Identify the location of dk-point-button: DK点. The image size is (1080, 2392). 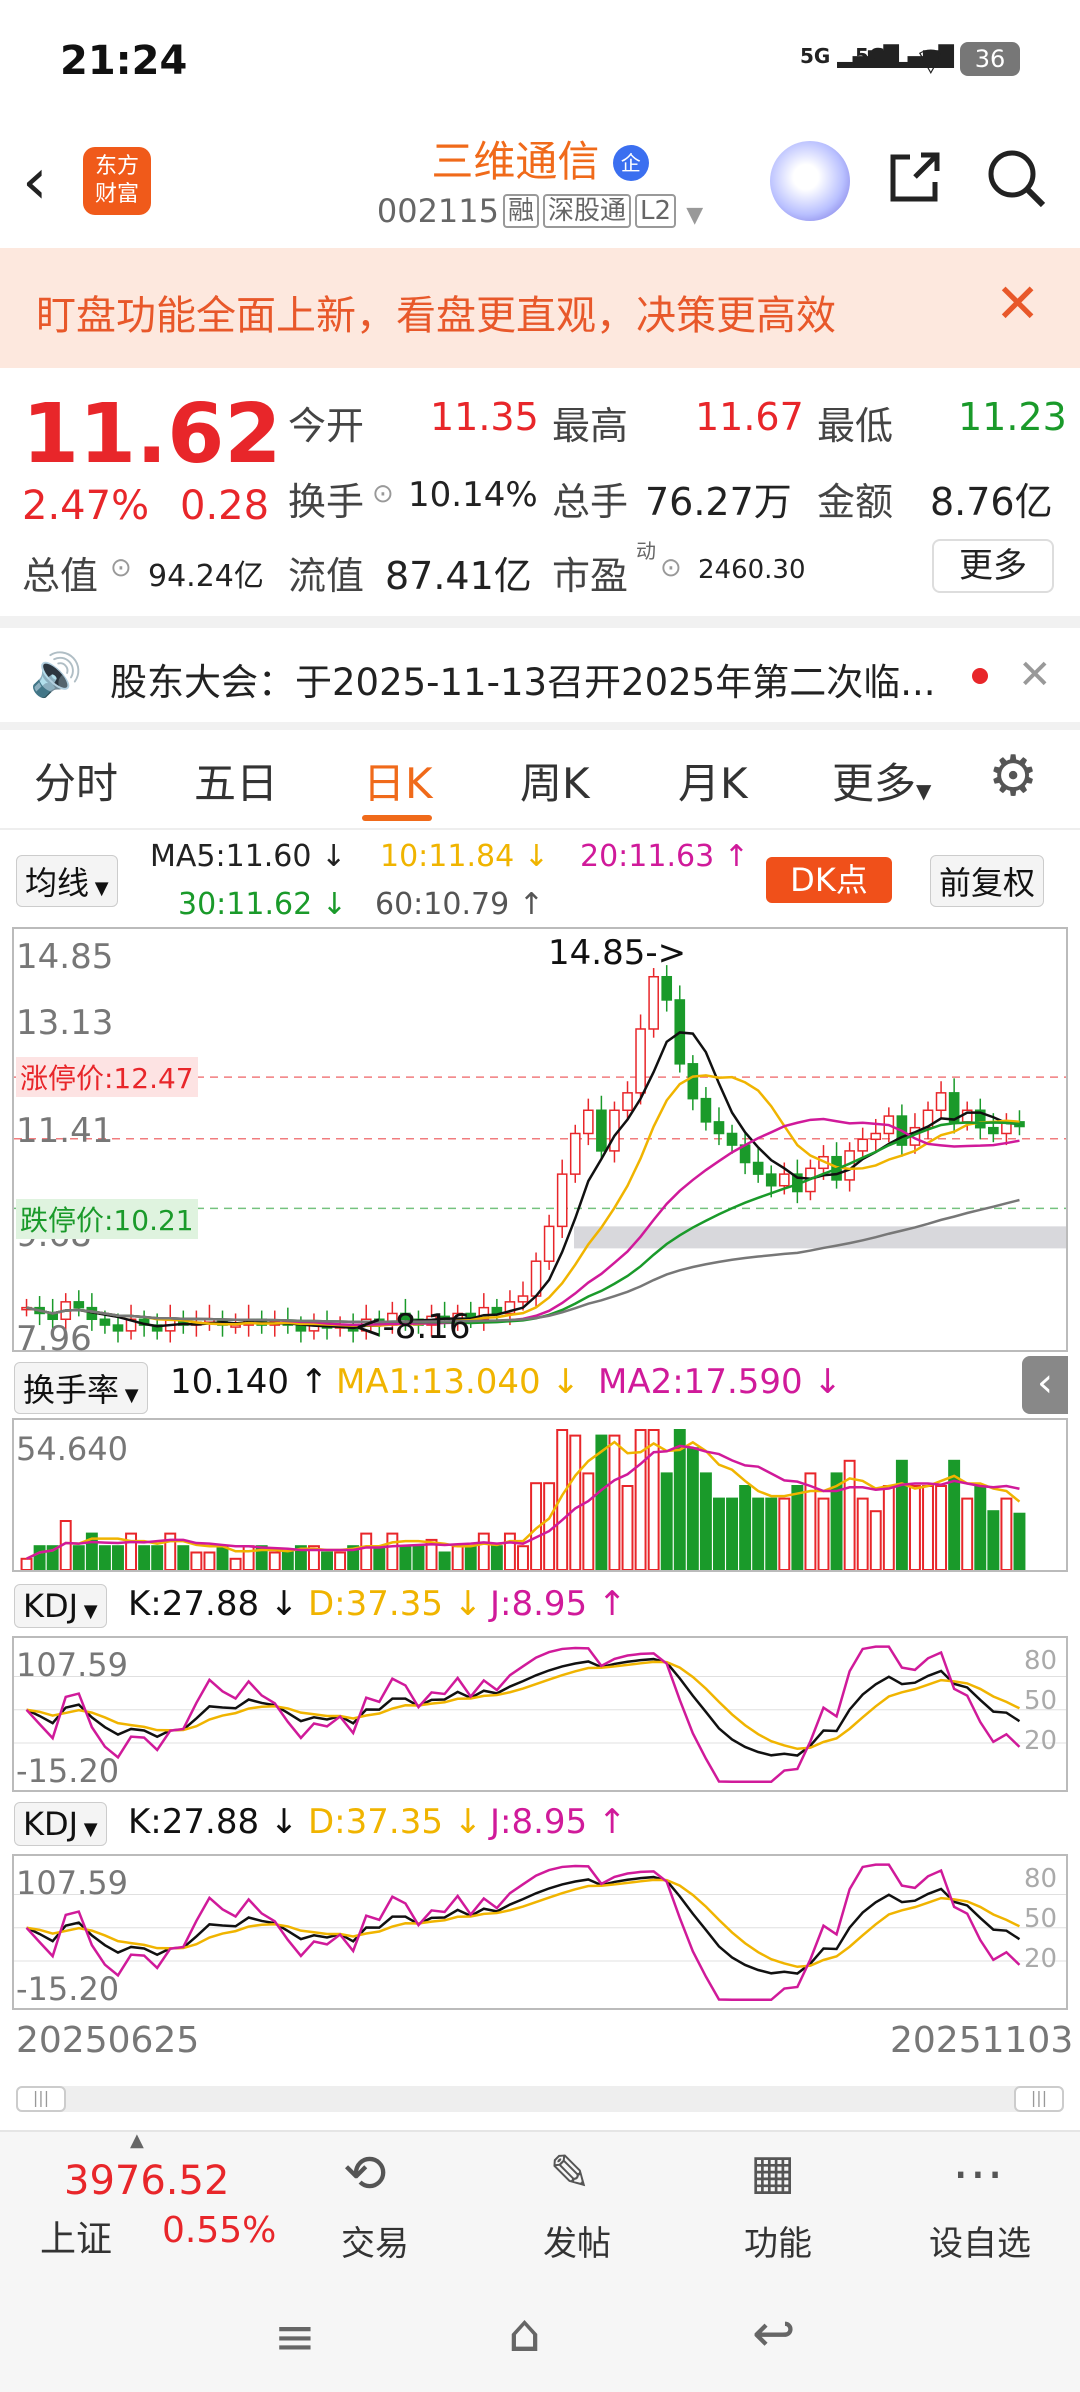
(829, 880).